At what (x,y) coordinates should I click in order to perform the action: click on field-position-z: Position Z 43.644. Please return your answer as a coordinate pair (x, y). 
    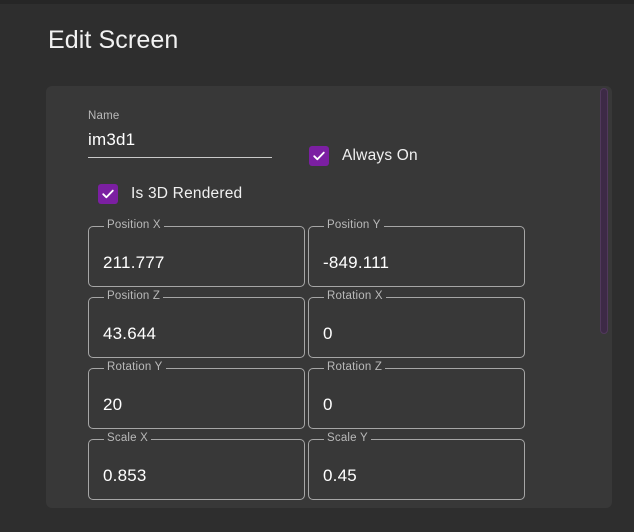
    Looking at the image, I should click on (196, 324).